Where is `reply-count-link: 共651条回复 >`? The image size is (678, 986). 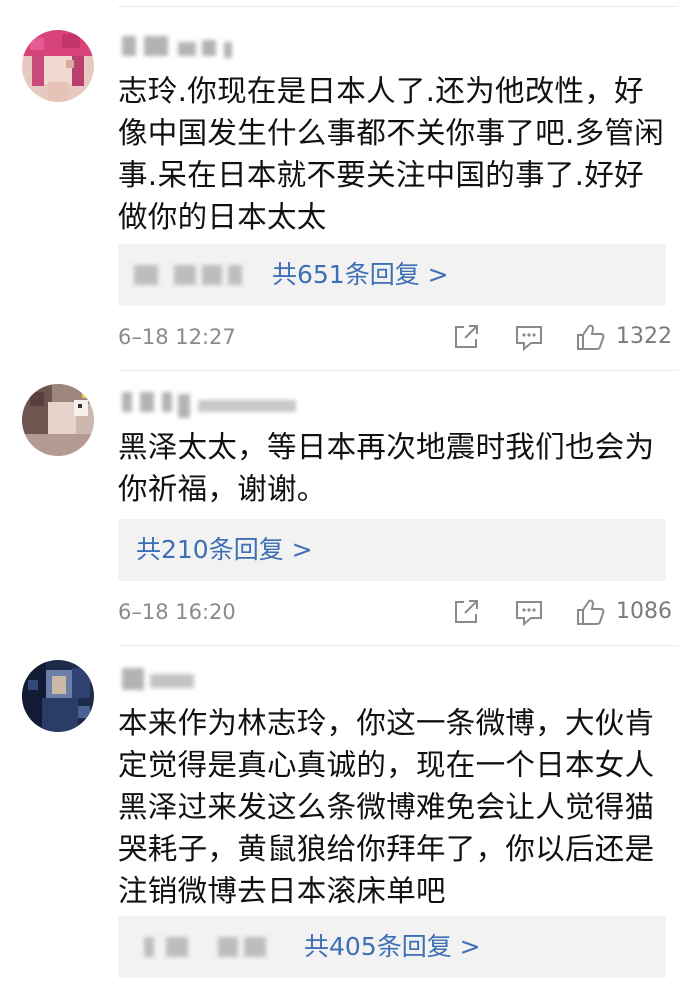 reply-count-link: 共651条回复 > is located at coordinates (360, 275).